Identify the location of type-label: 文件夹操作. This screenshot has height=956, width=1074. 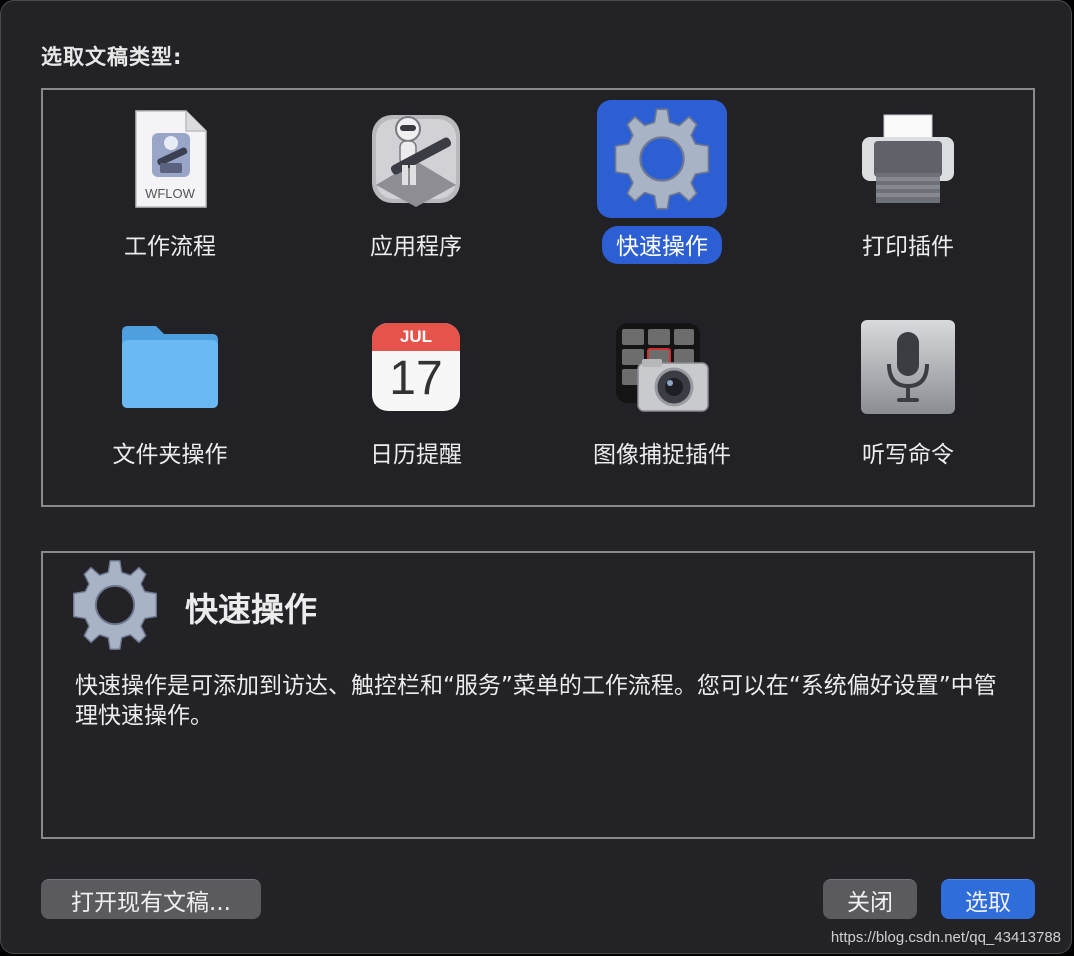
(170, 455).